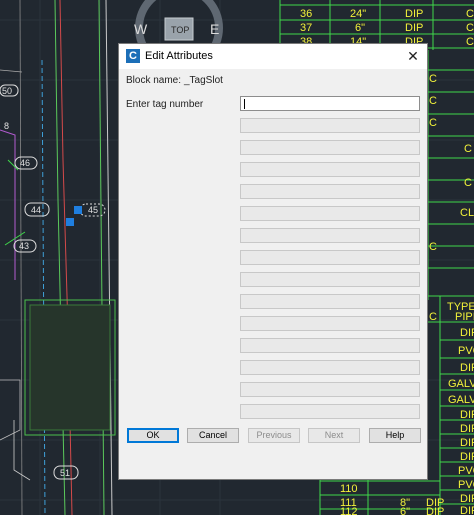 The height and width of the screenshot is (515, 474). What do you see at coordinates (214, 29) in the screenshot?
I see `compass-east-label: E` at bounding box center [214, 29].